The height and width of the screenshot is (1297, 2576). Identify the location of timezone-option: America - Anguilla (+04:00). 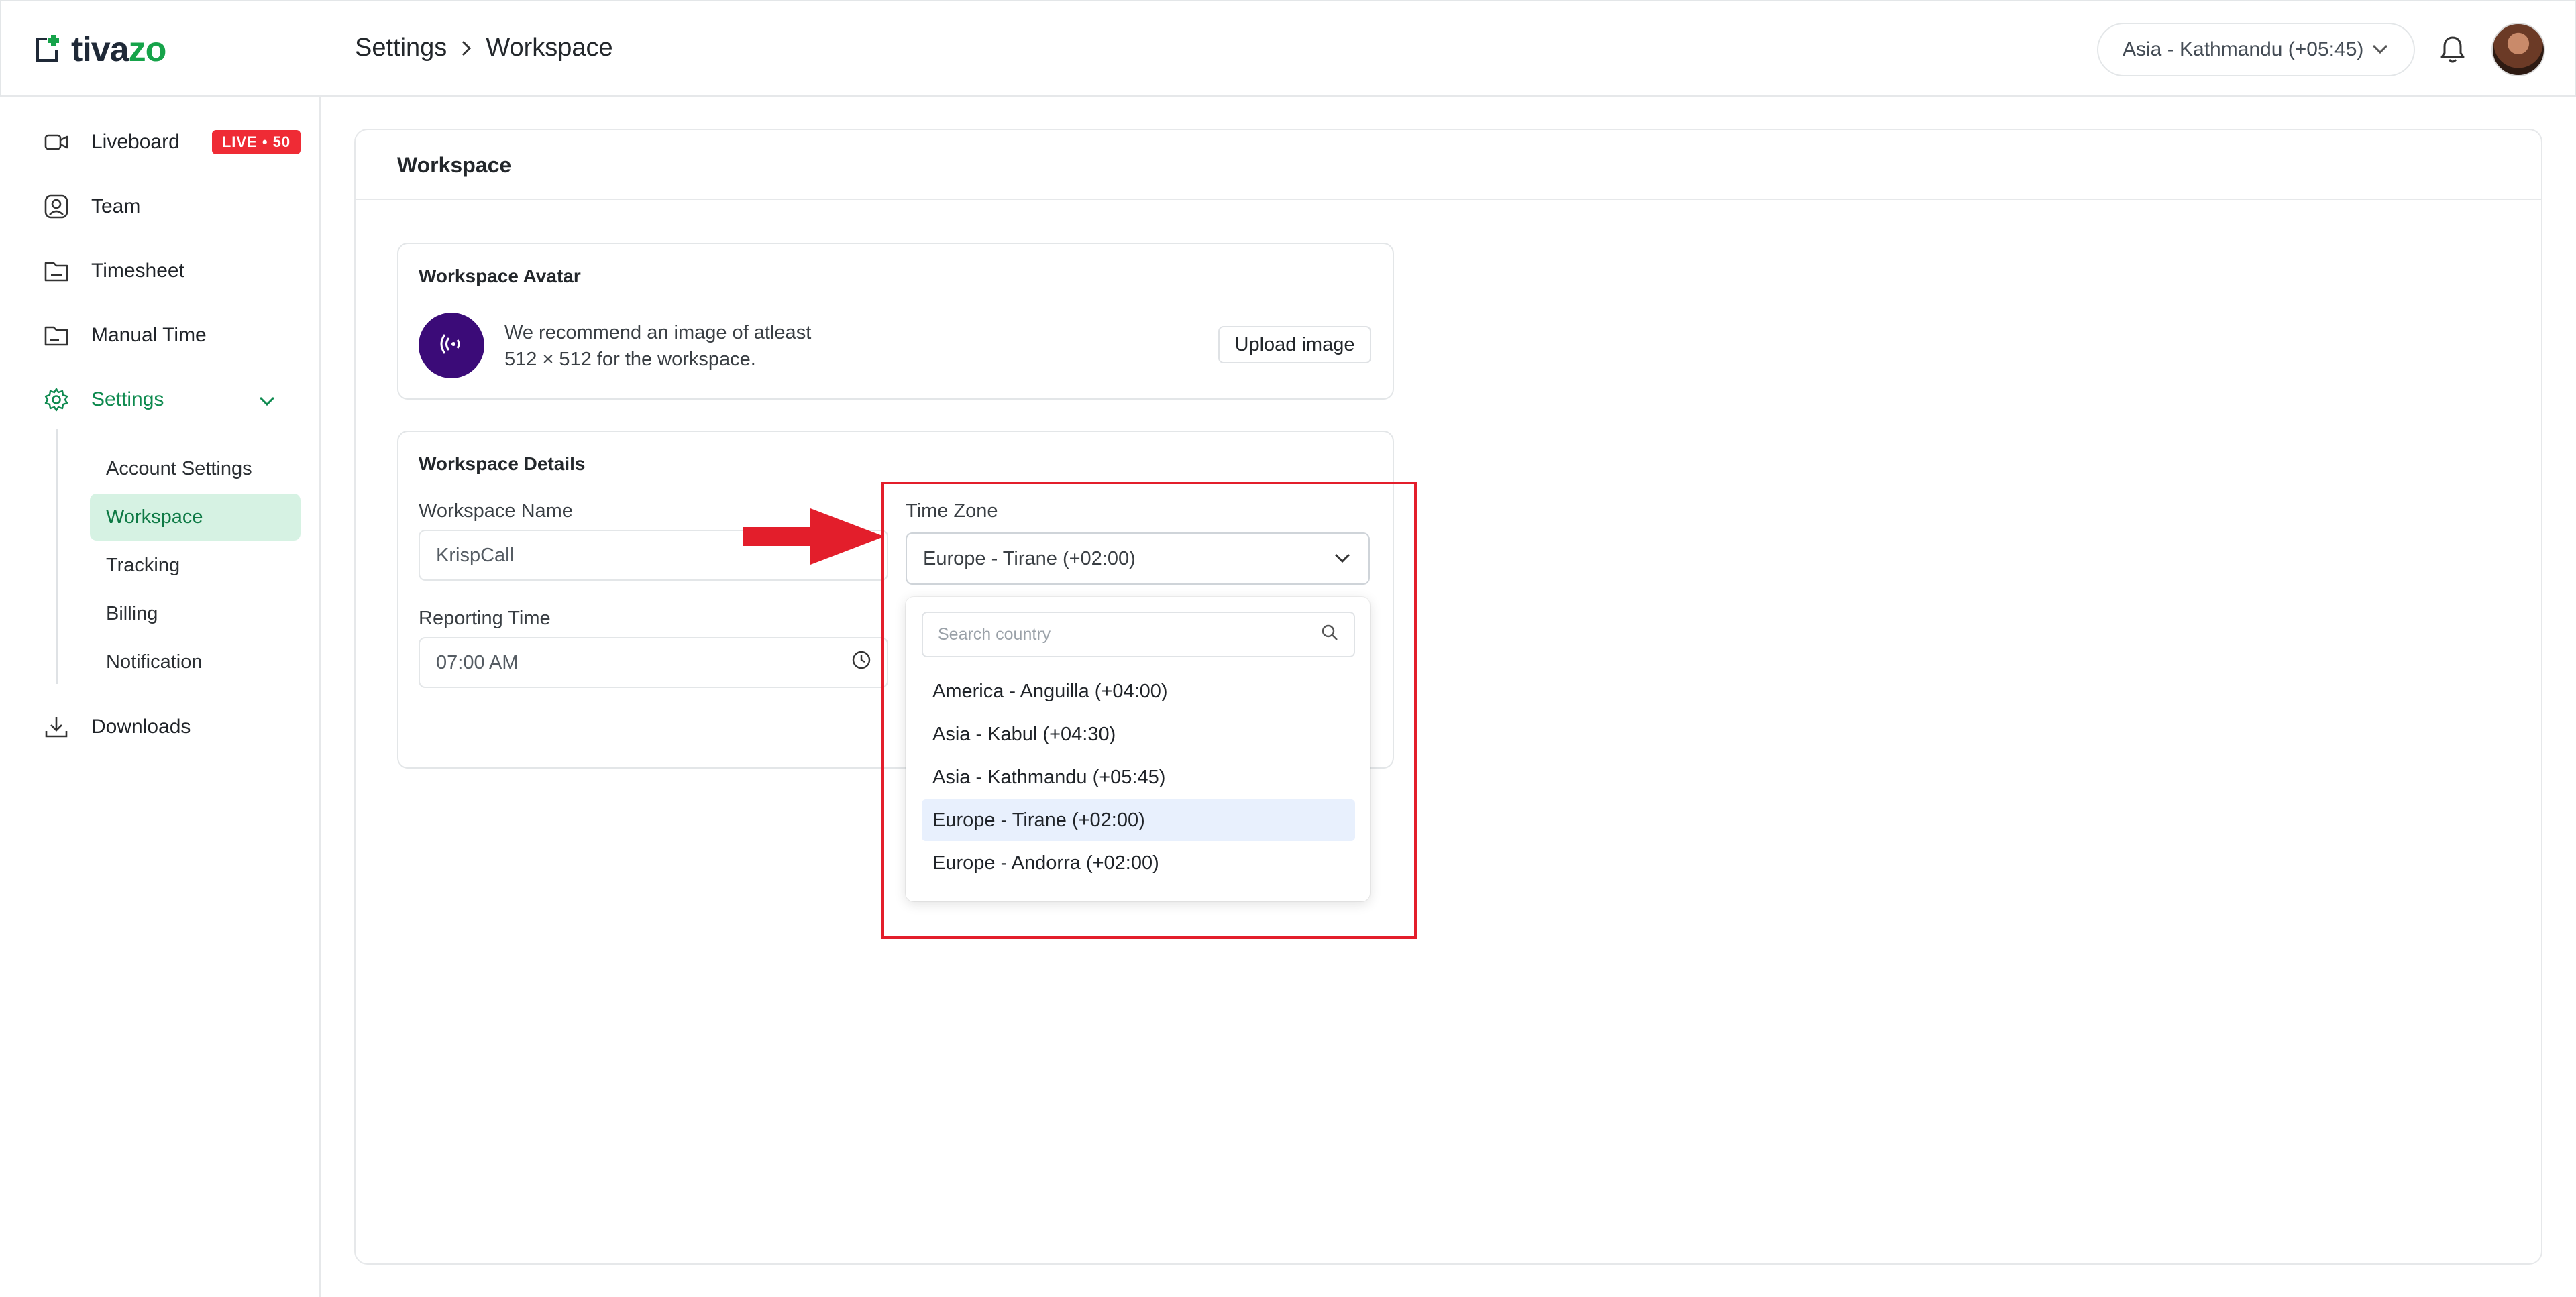
(1138, 691).